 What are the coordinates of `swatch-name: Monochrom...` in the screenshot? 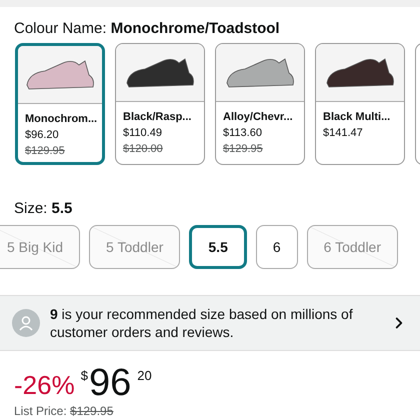 It's located at (60, 119).